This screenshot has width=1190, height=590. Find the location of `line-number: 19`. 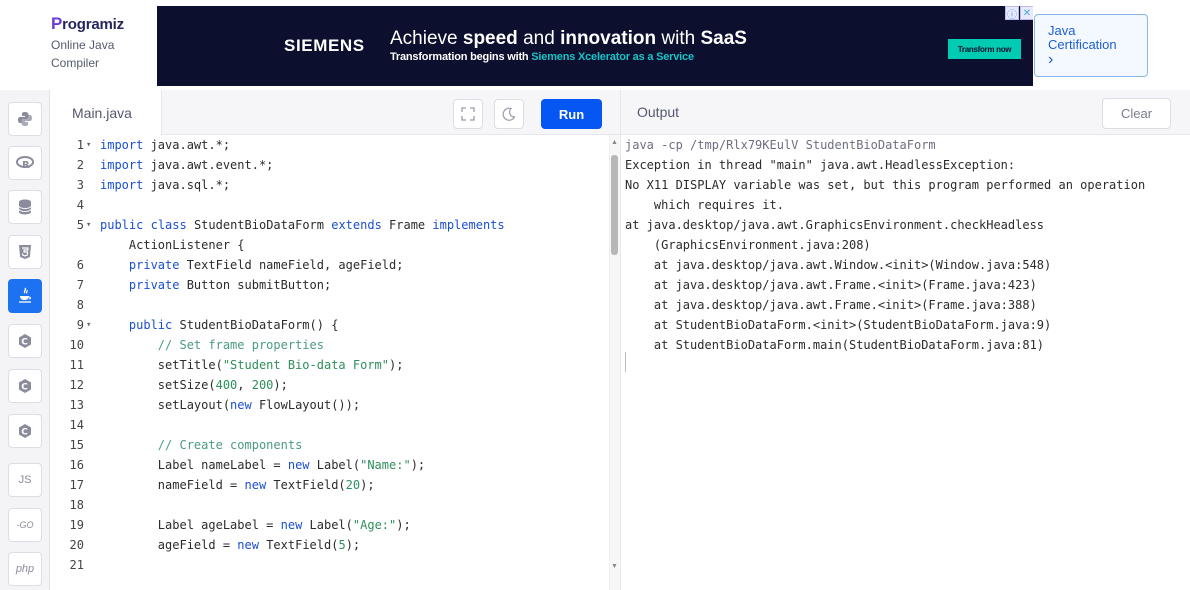

line-number: 19 is located at coordinates (76, 525).